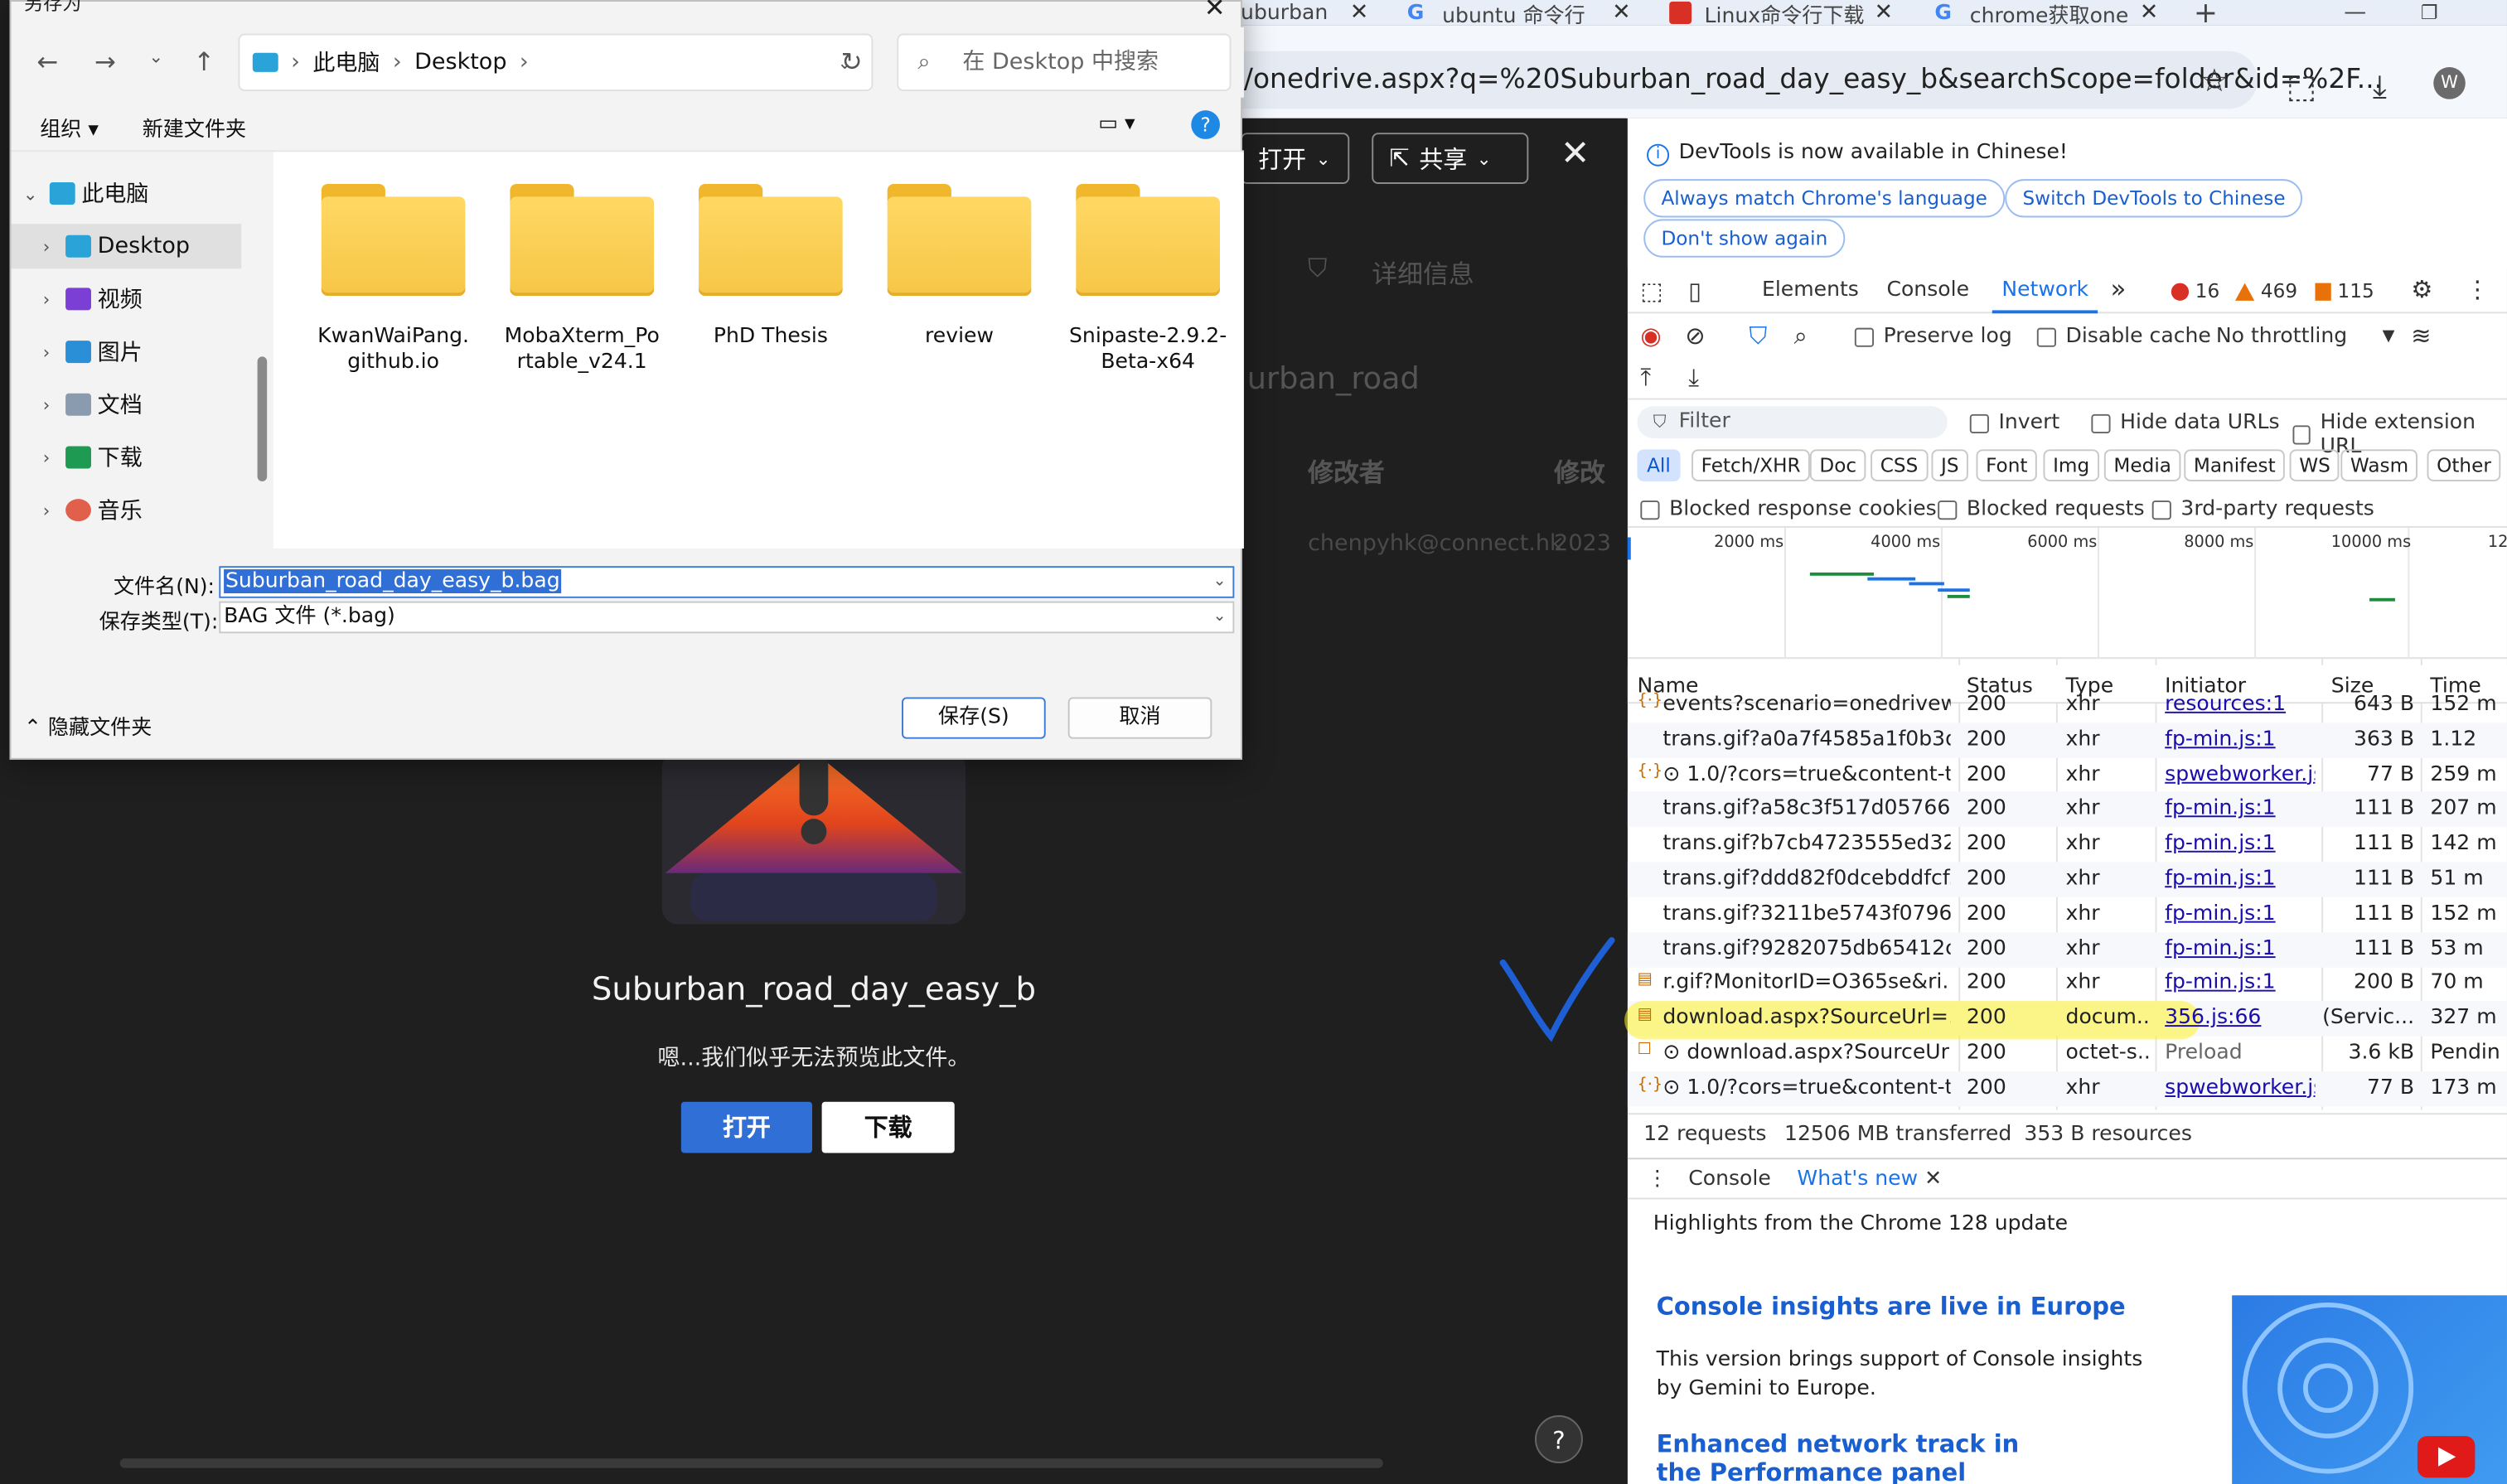 This screenshot has width=2507, height=1484. What do you see at coordinates (1559, 1439) in the screenshot?
I see `help-button: ?` at bounding box center [1559, 1439].